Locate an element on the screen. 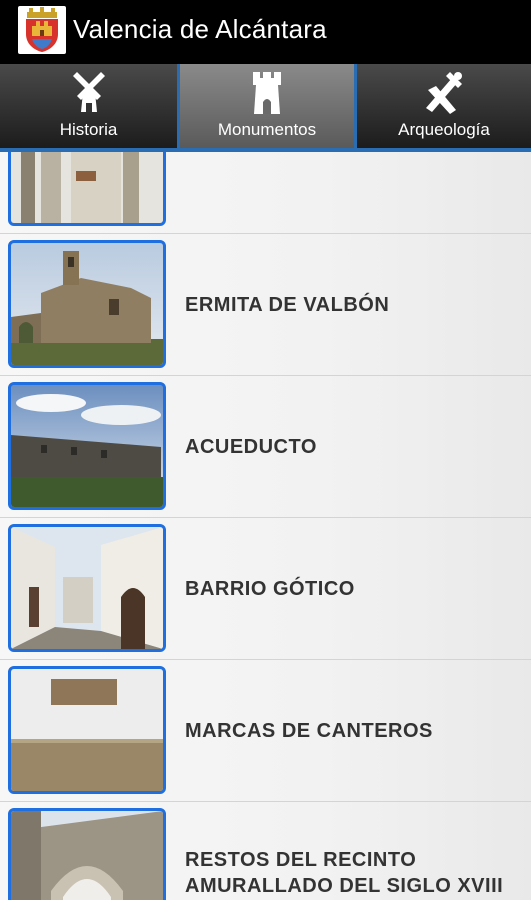 The image size is (531, 900). list-item-label: MARCAS DE CANTEROS is located at coordinates (309, 730).